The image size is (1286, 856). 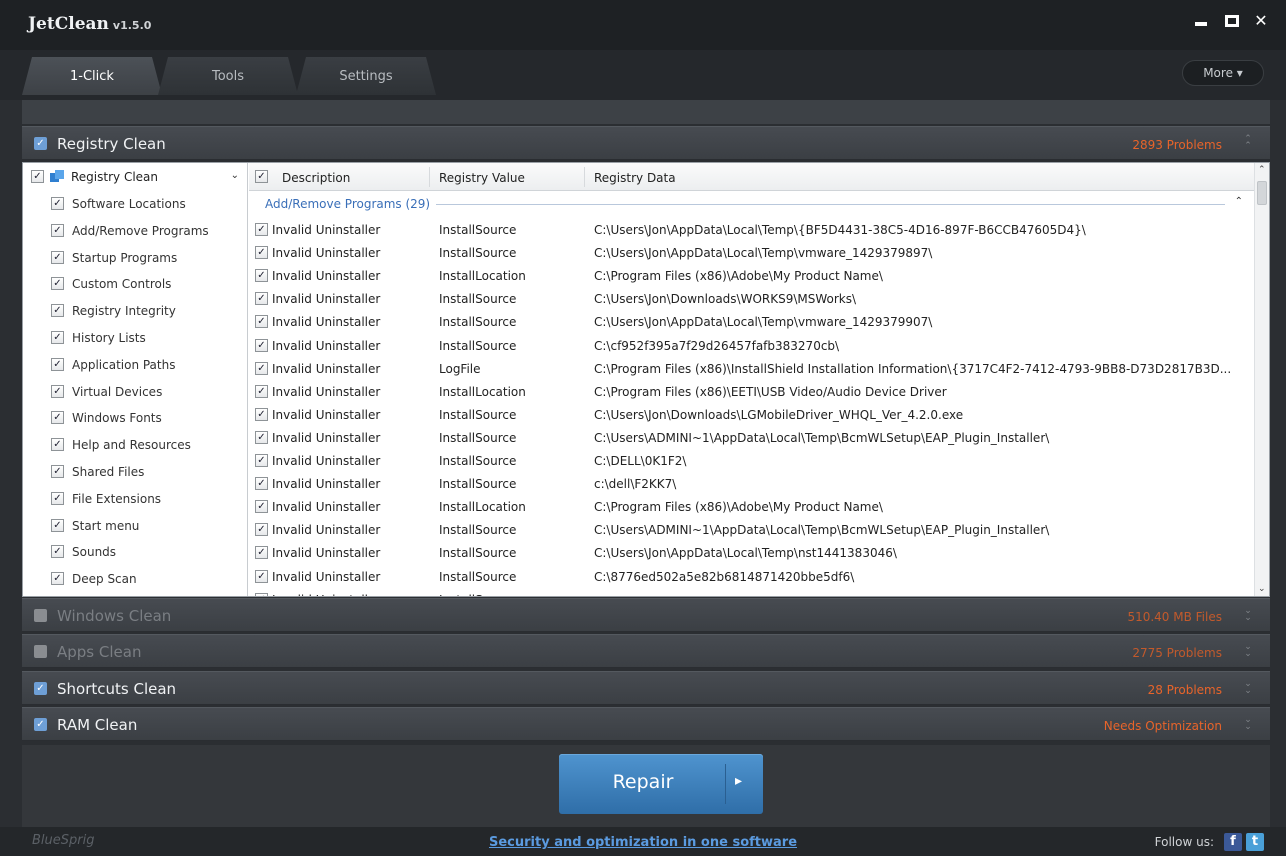 What do you see at coordinates (1255, 842) in the screenshot?
I see `twitter-icon: t` at bounding box center [1255, 842].